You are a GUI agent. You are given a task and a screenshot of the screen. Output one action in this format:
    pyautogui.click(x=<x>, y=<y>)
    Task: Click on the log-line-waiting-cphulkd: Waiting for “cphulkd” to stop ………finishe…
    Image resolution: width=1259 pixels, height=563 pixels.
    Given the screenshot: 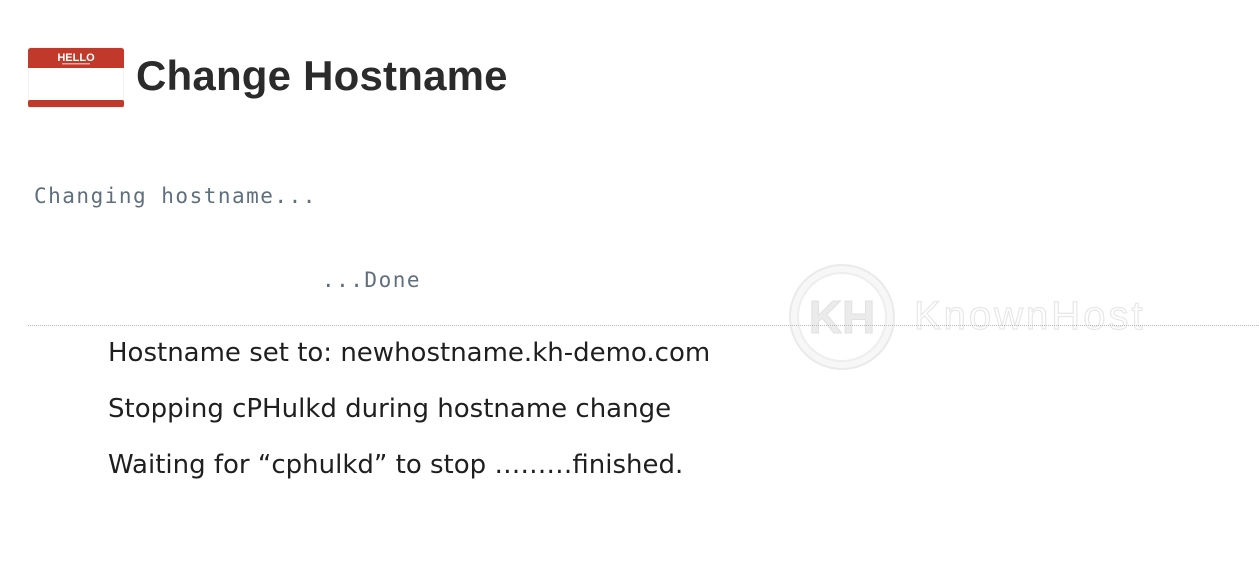 What is the action you would take?
    pyautogui.click(x=396, y=465)
    